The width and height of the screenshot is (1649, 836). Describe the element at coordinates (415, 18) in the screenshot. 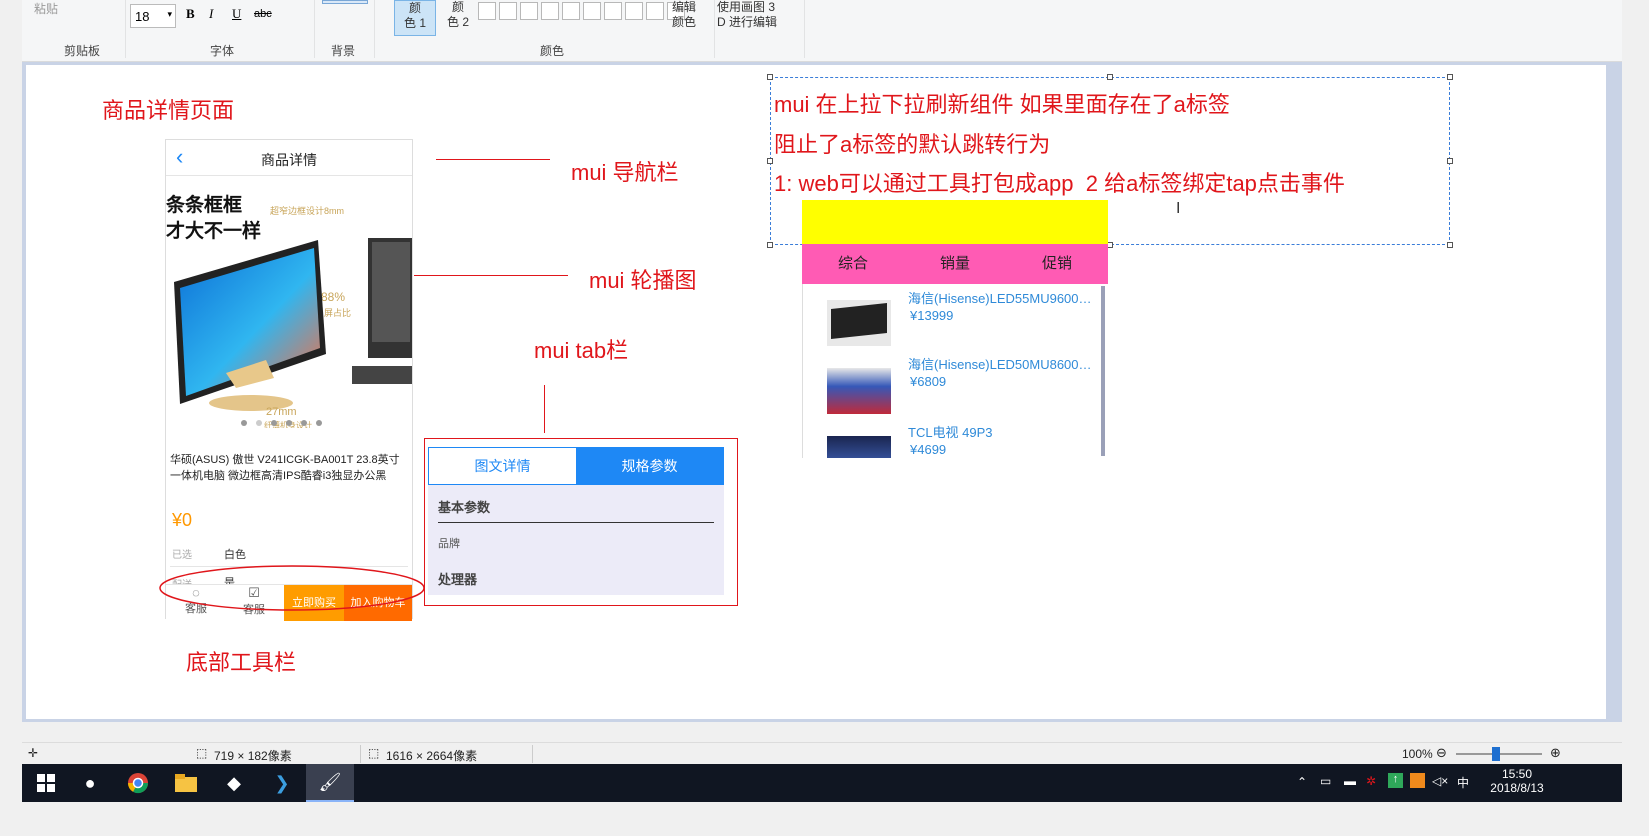

I see `color1-button: 颜 色 1` at that location.